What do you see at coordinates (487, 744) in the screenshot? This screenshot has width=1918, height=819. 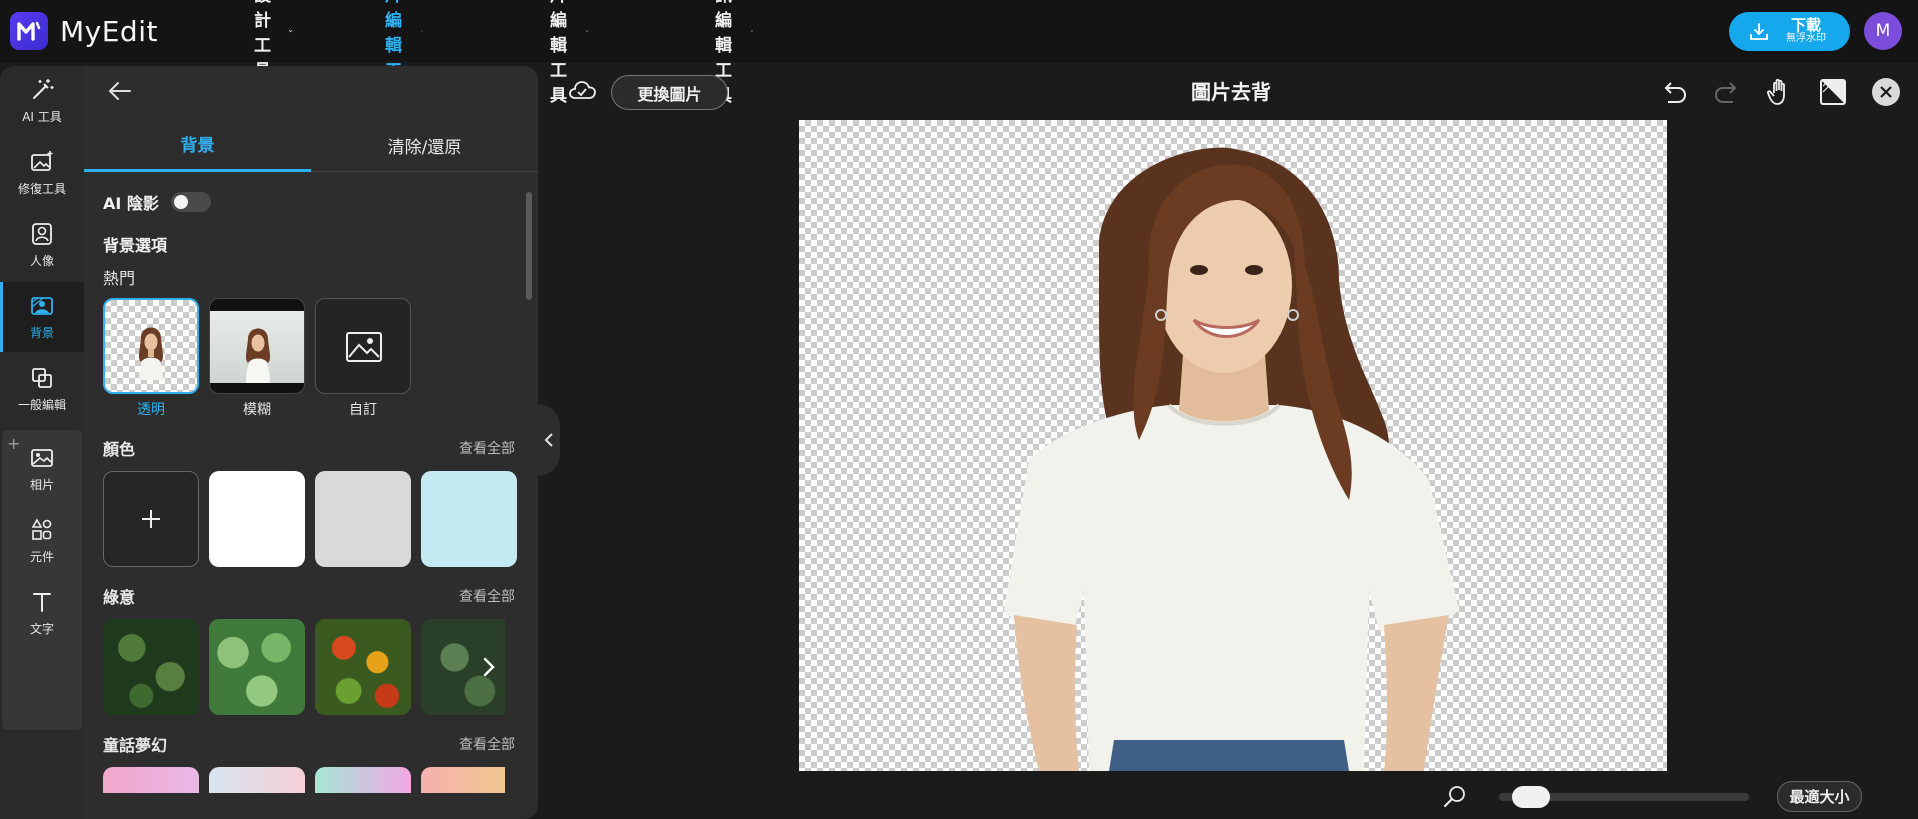 I see `fairy-see-all-link: 查看全部` at bounding box center [487, 744].